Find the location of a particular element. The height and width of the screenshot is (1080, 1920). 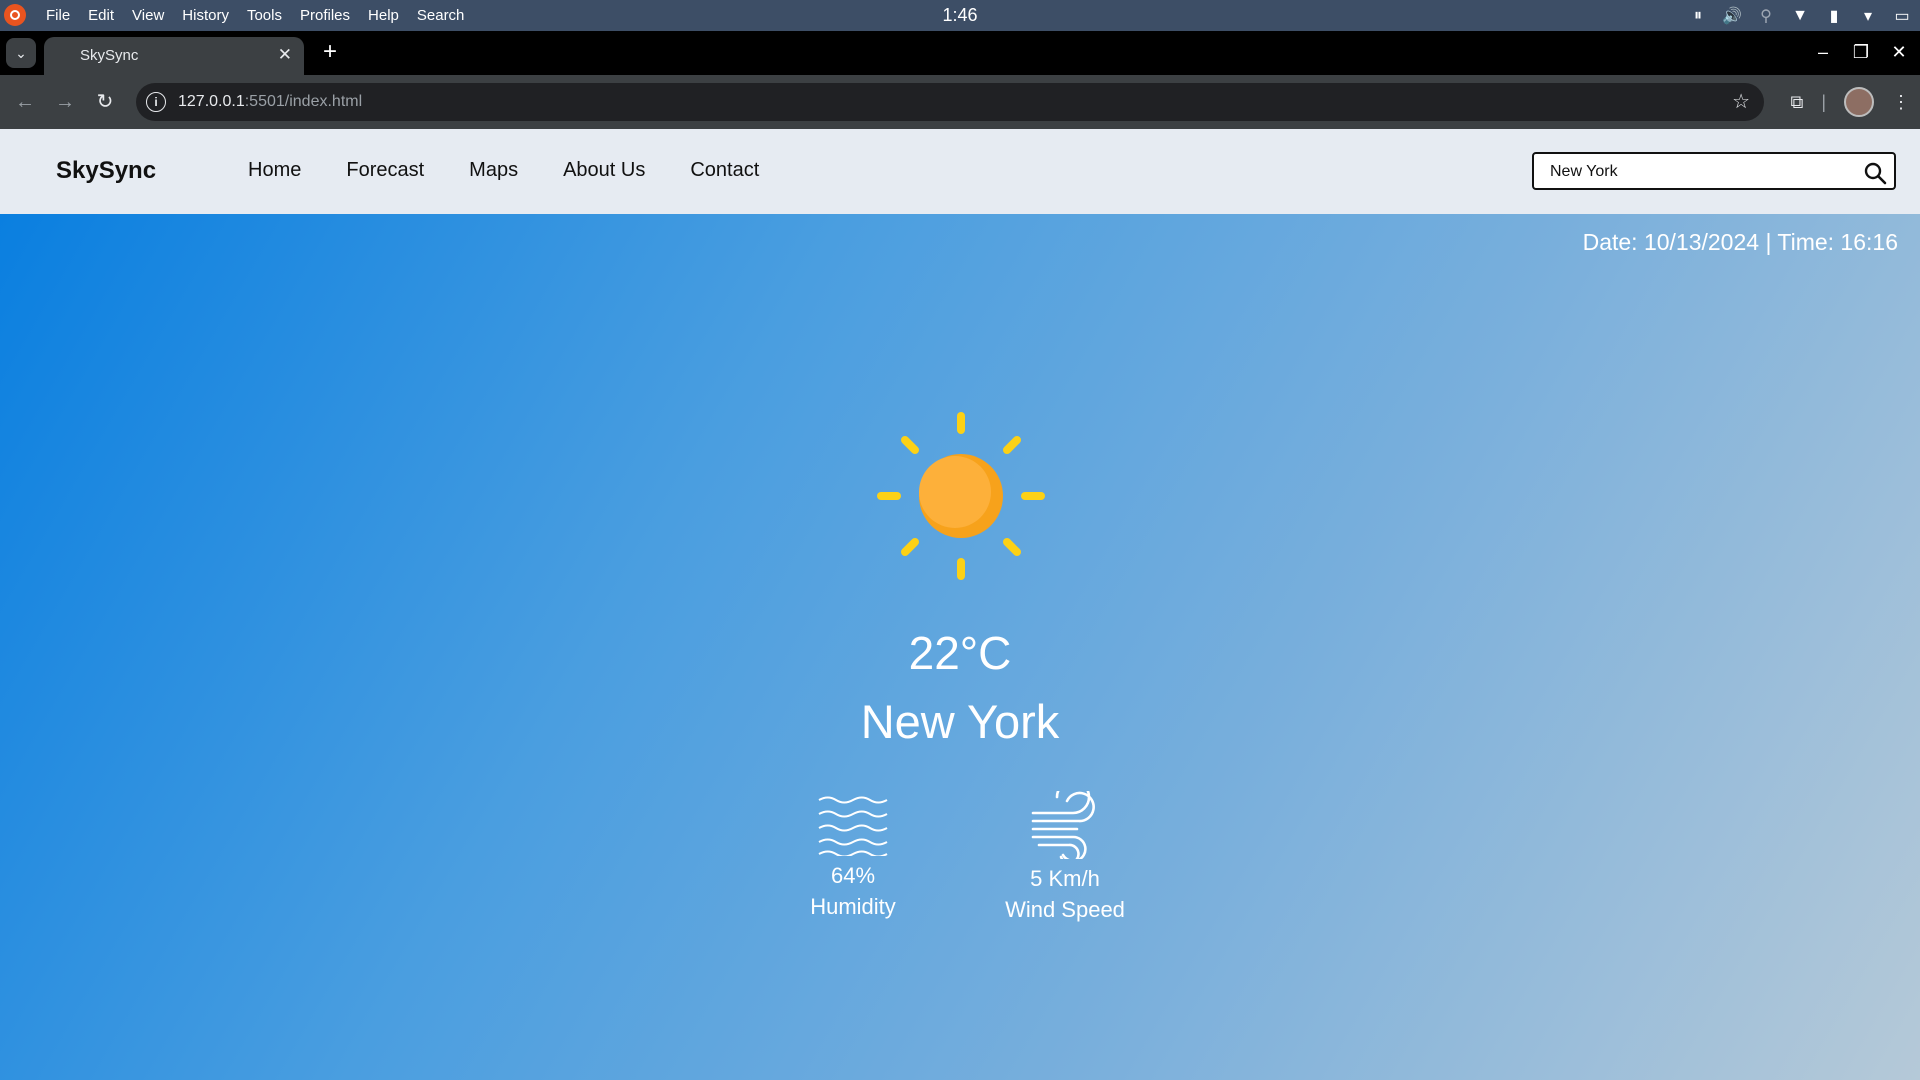

url-path: :5501/index.html is located at coordinates (303, 101).